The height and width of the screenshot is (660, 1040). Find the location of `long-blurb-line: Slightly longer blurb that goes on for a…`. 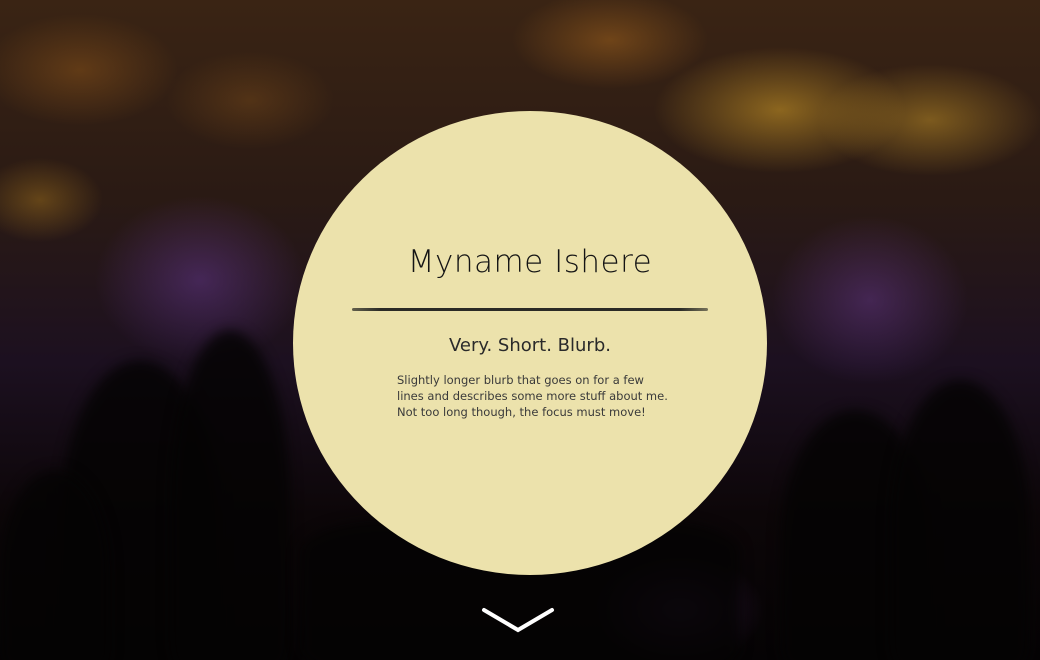

long-blurb-line: Slightly longer blurb that goes on for a… is located at coordinates (520, 380).